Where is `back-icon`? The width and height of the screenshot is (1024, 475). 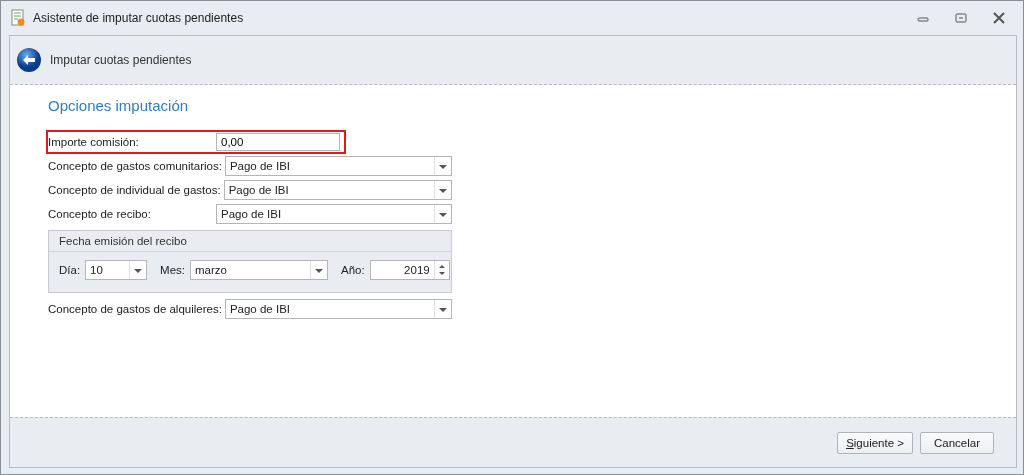
back-icon is located at coordinates (29, 60).